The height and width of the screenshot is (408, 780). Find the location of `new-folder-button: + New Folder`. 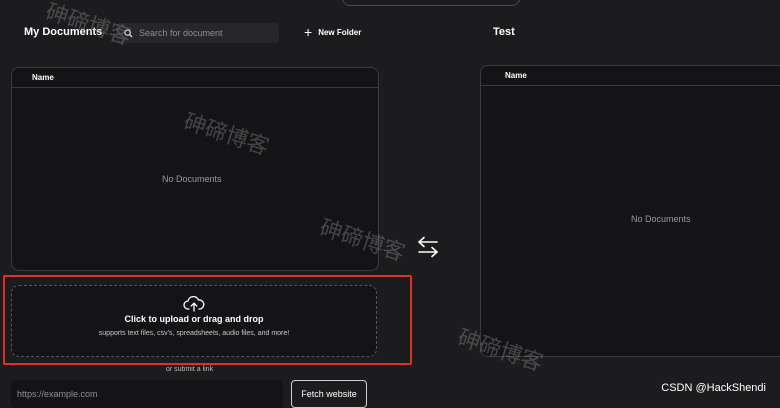

new-folder-button: + New Folder is located at coordinates (333, 32).